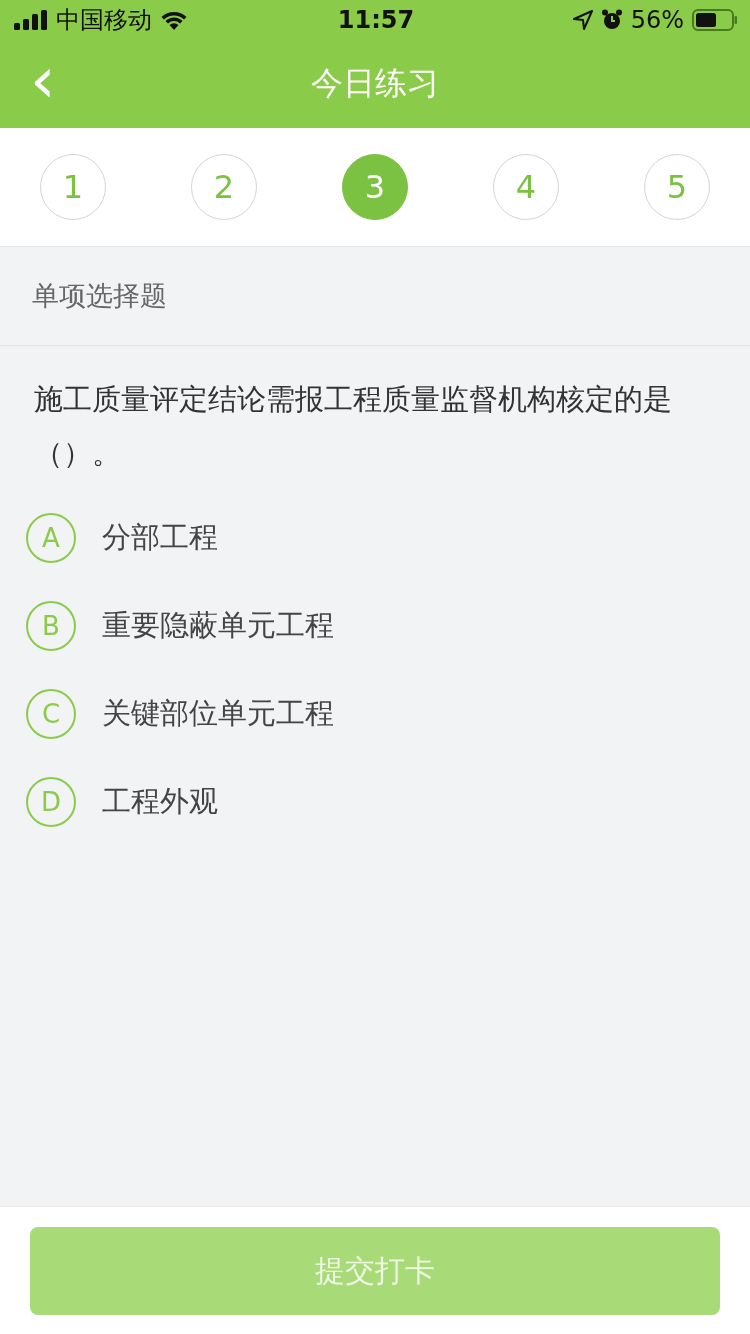 Image resolution: width=750 pixels, height=1334 pixels. I want to click on status-time: 11:57, so click(376, 20).